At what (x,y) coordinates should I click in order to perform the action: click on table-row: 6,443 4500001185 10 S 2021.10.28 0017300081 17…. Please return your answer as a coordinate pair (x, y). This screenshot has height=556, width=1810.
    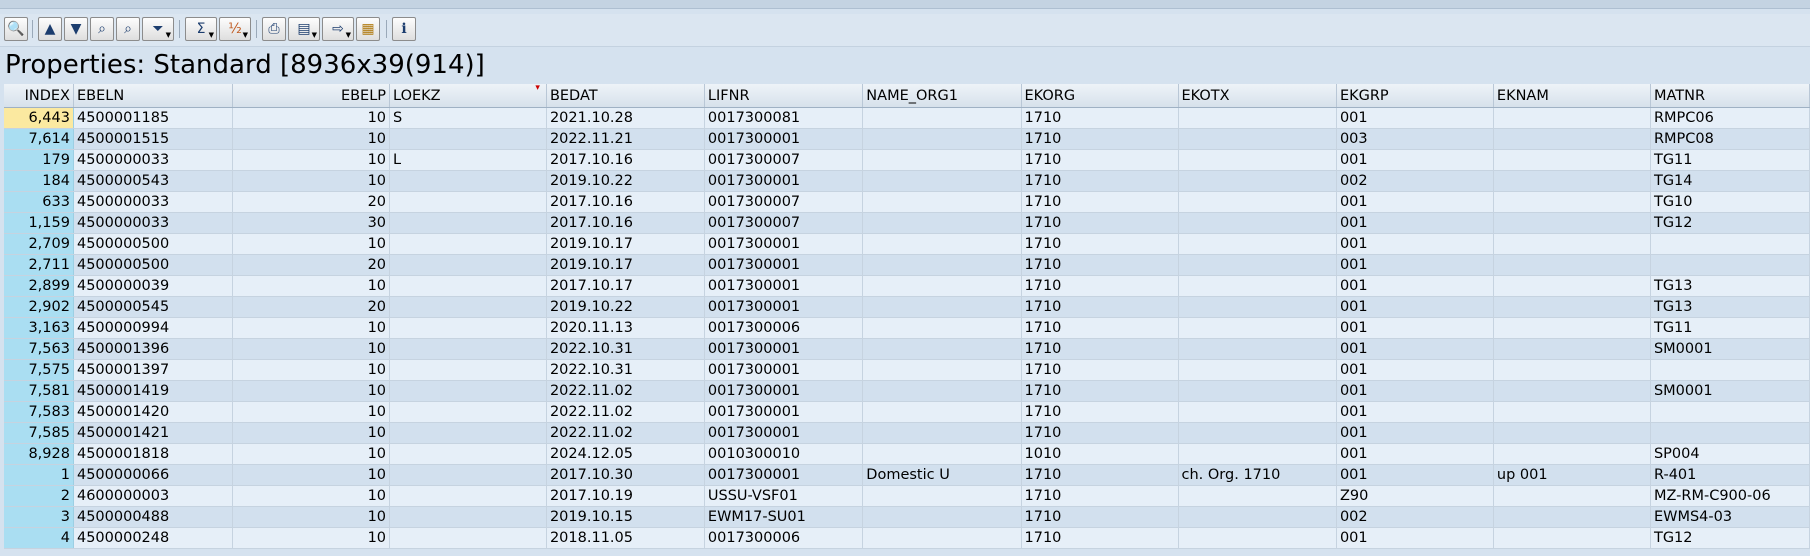
    Looking at the image, I should click on (907, 118).